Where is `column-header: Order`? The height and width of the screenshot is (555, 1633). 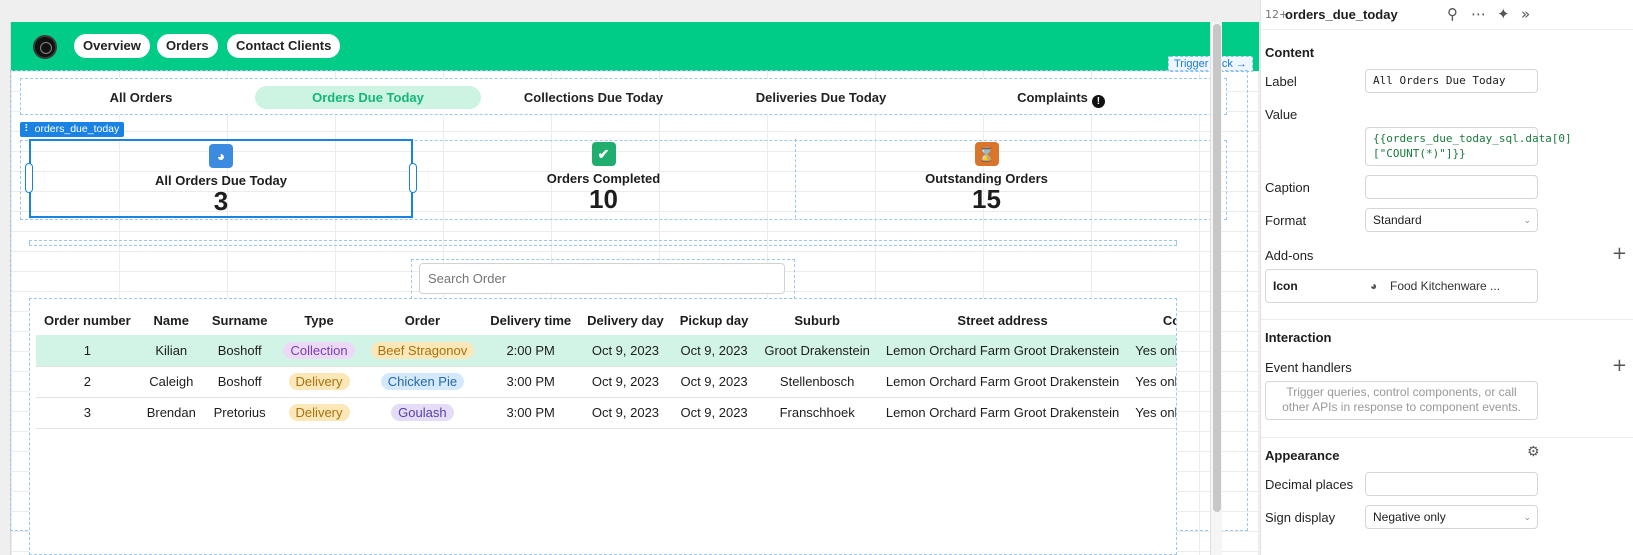
column-header: Order is located at coordinates (423, 320).